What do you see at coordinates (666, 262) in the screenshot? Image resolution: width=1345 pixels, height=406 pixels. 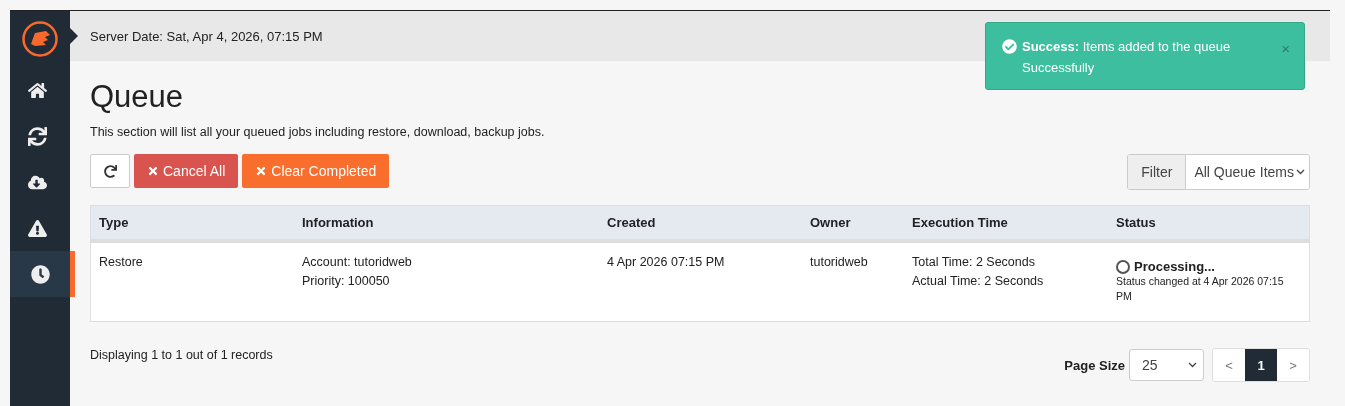 I see `table-cell-text: 4 Apr 2026 07:15 PM` at bounding box center [666, 262].